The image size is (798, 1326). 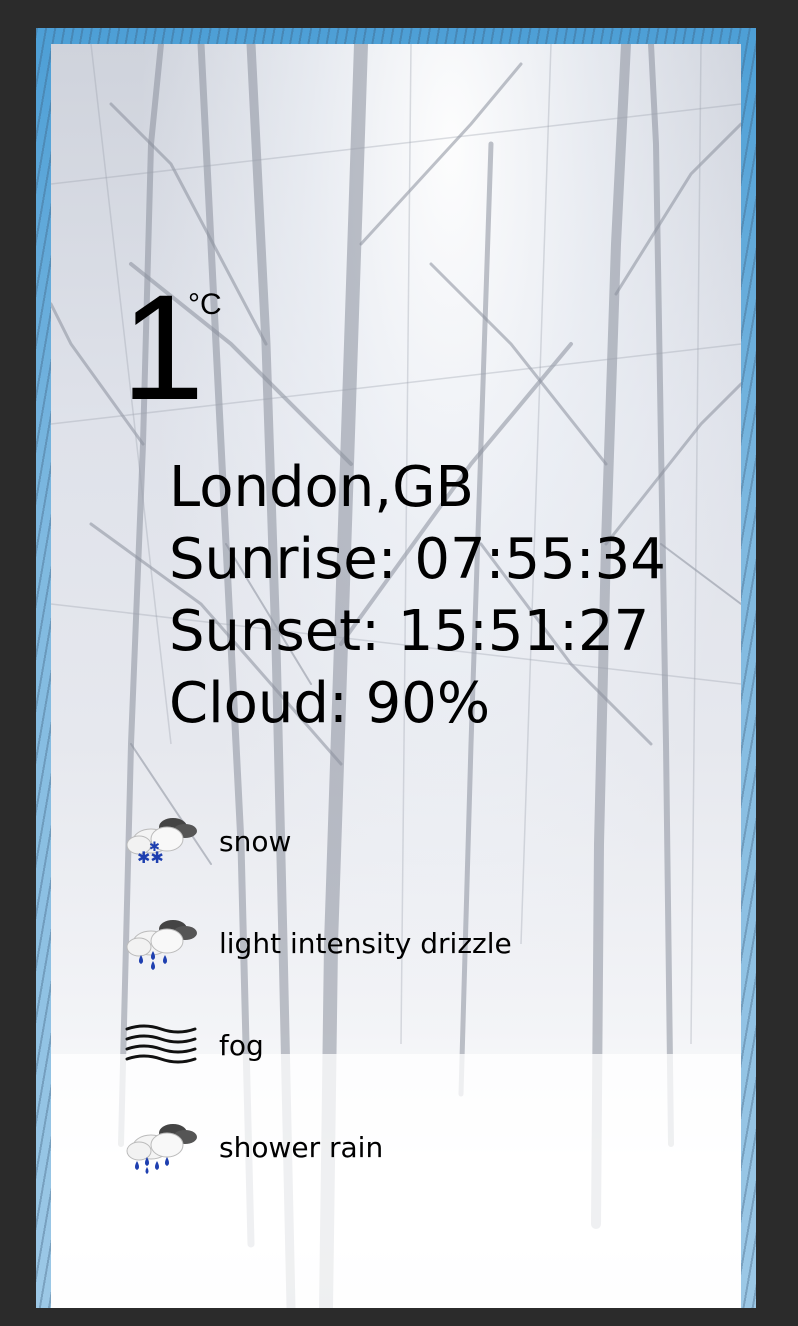 I want to click on drizzle-cloud-icon, so click(x=161, y=945).